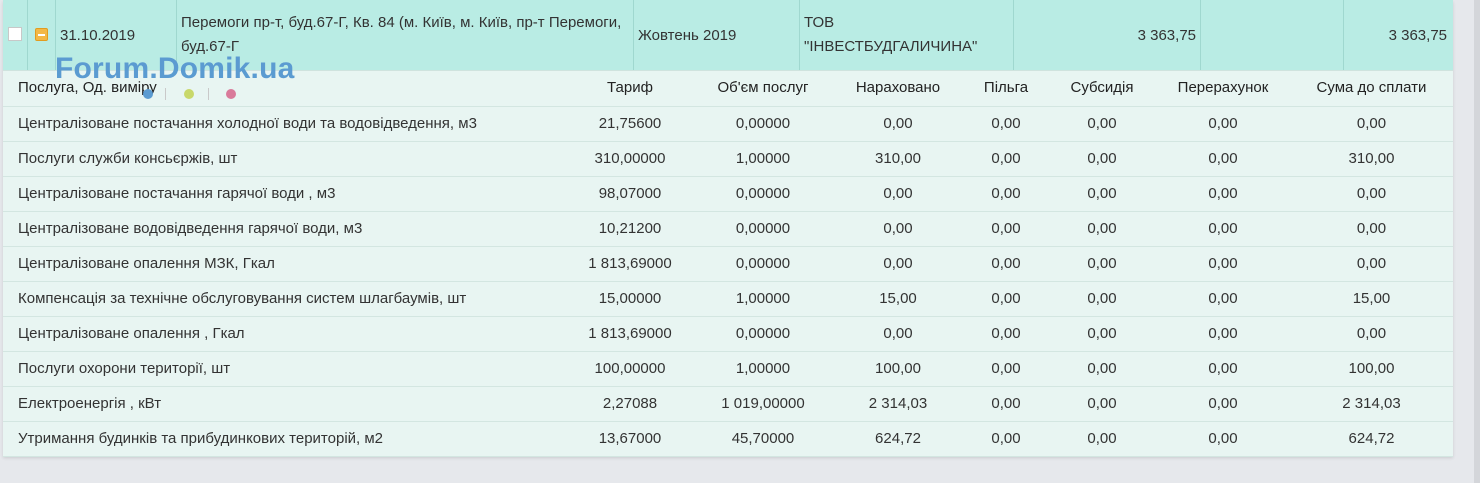  Describe the element at coordinates (1223, 87) in the screenshot. I see `header-recalc: Перерахунок` at that location.